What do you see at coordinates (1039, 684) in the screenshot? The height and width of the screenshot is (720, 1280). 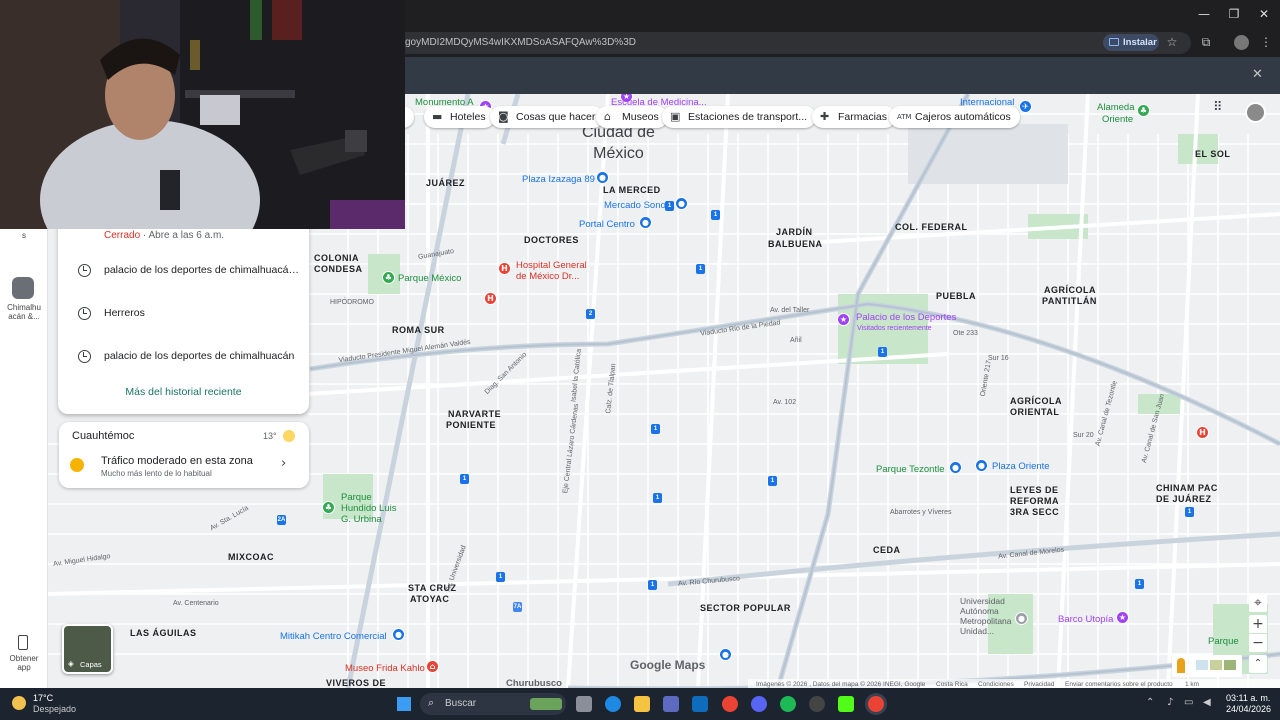 I see `privacy-link: Privacidad` at bounding box center [1039, 684].